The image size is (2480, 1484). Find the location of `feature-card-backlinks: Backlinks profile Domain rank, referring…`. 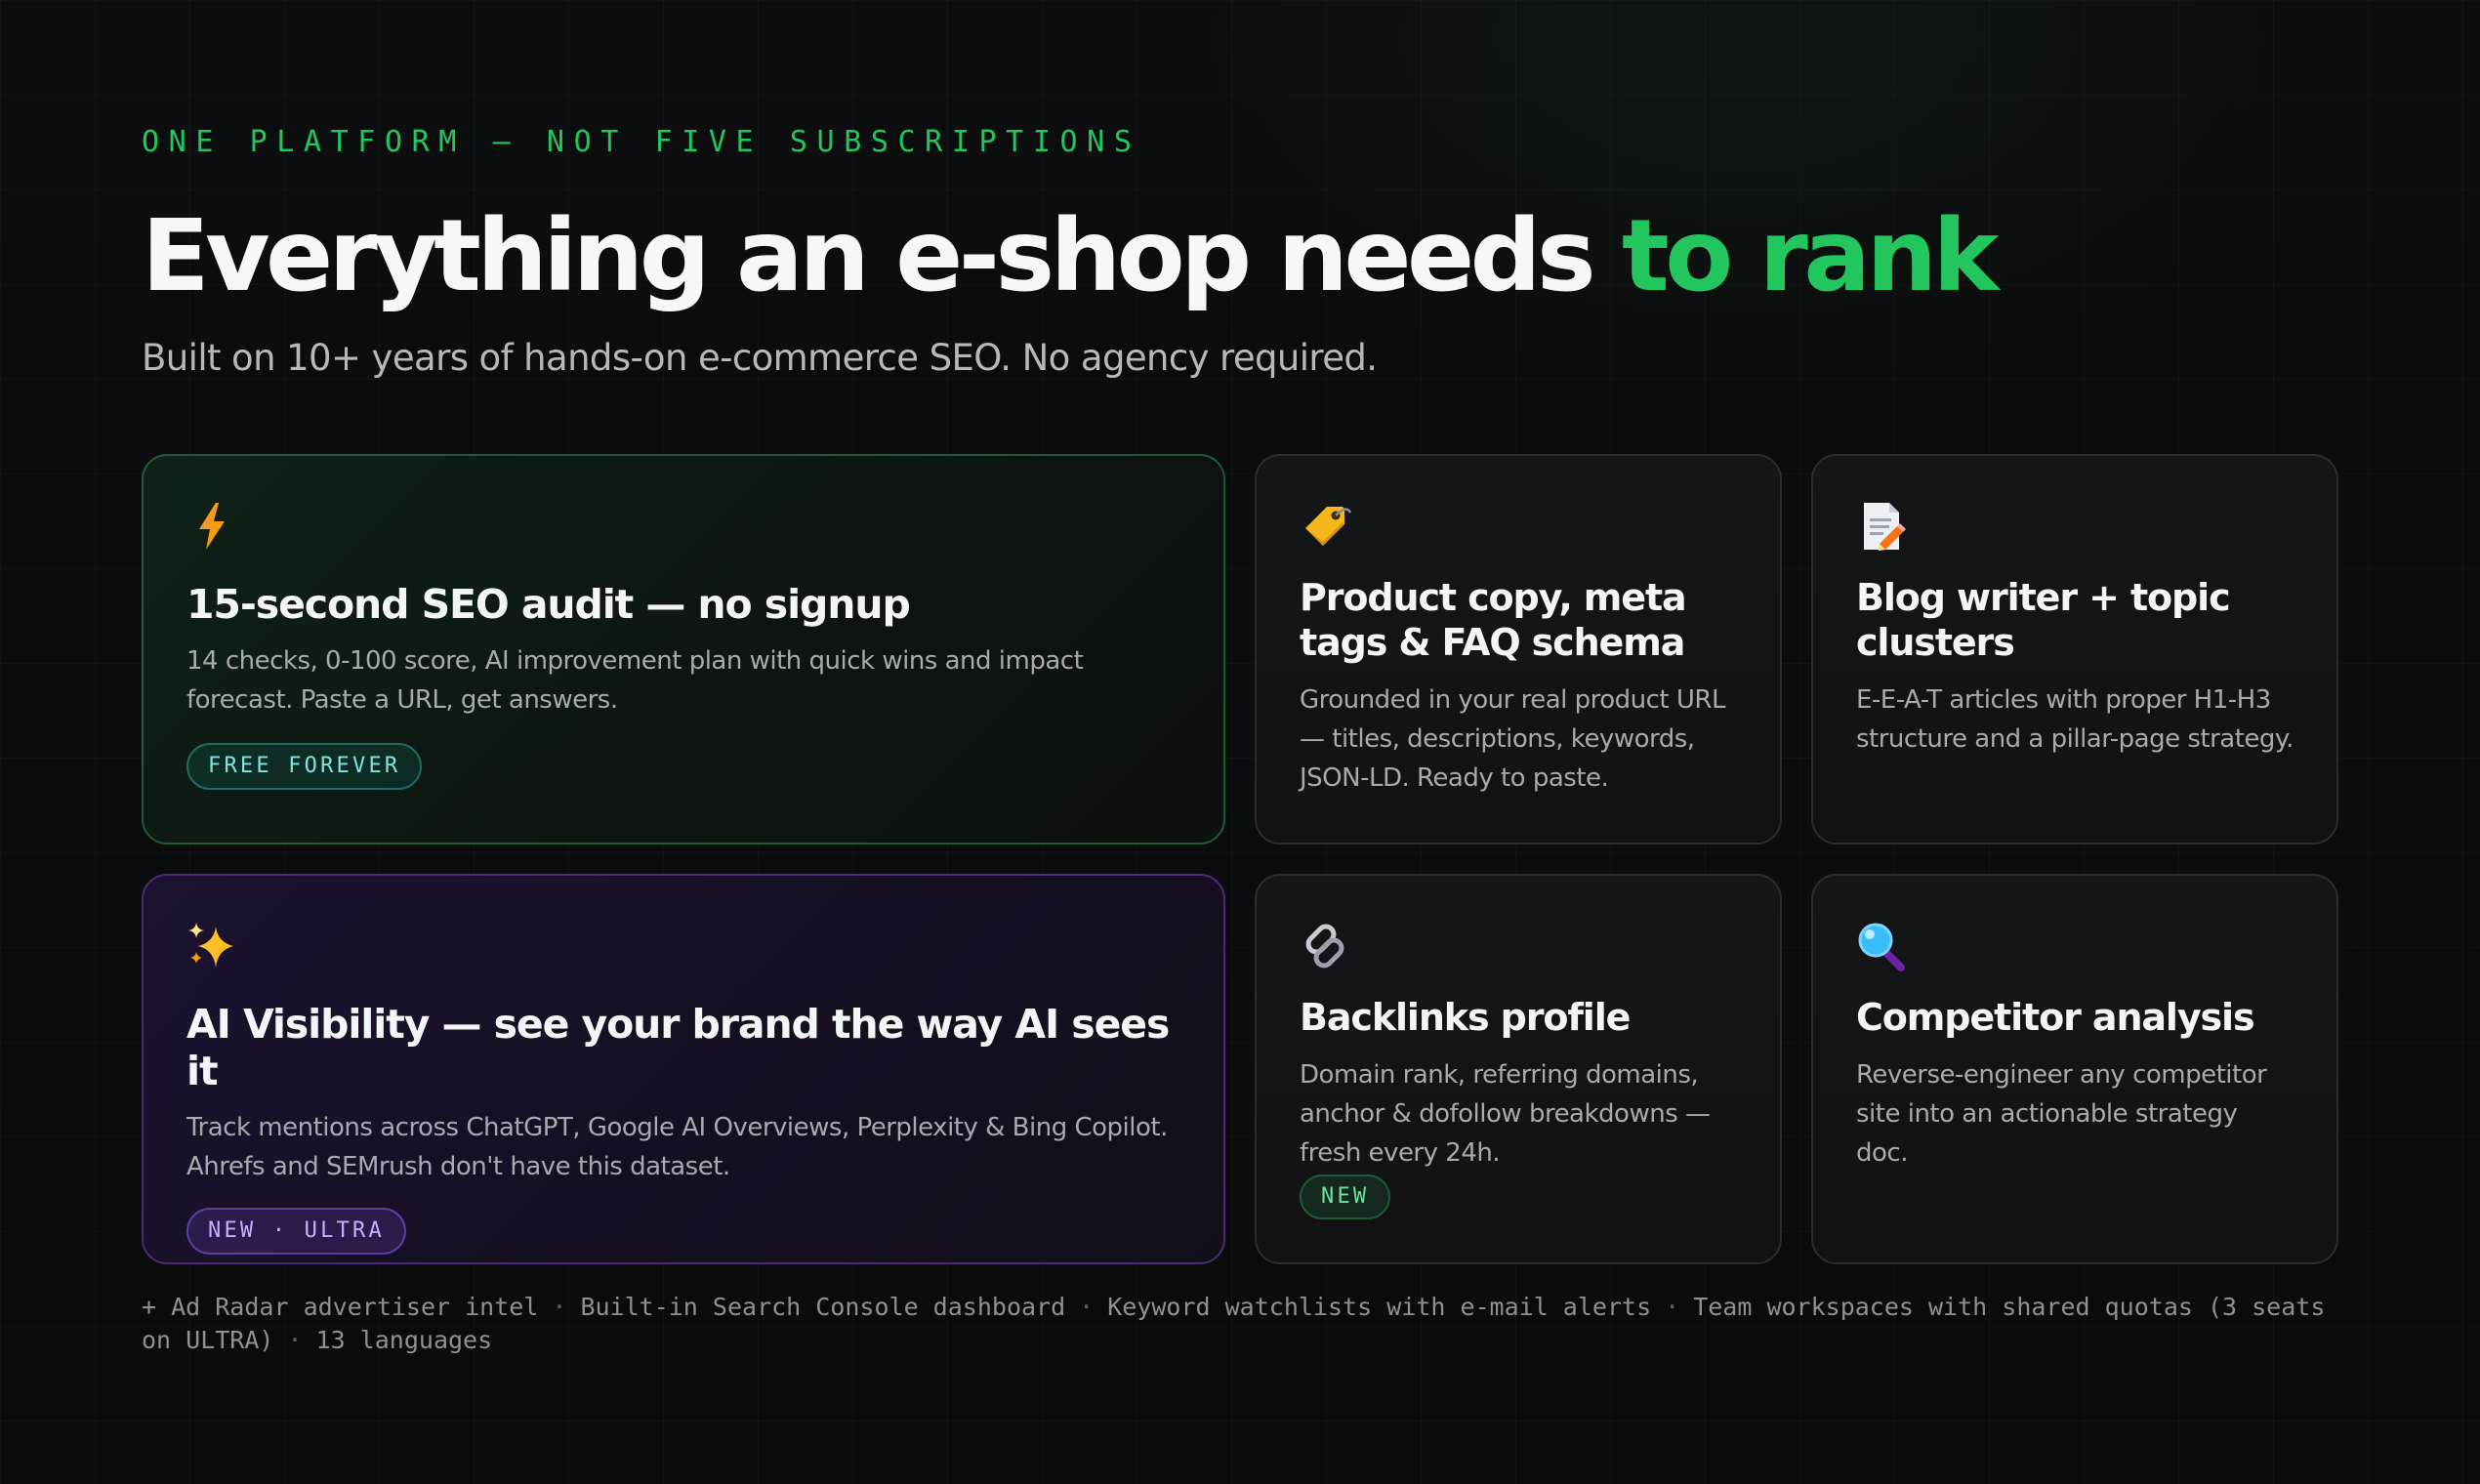

feature-card-backlinks: Backlinks profile Domain rank, referring… is located at coordinates (1518, 1069).